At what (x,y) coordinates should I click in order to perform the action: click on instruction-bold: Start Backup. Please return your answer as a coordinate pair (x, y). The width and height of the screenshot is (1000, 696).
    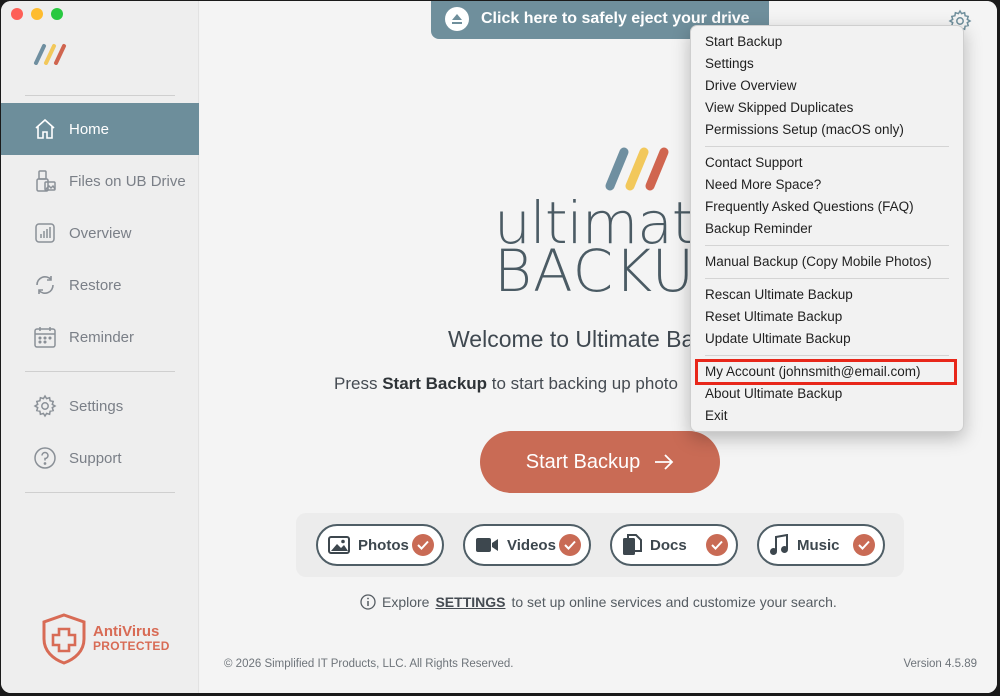
    Looking at the image, I should click on (435, 383).